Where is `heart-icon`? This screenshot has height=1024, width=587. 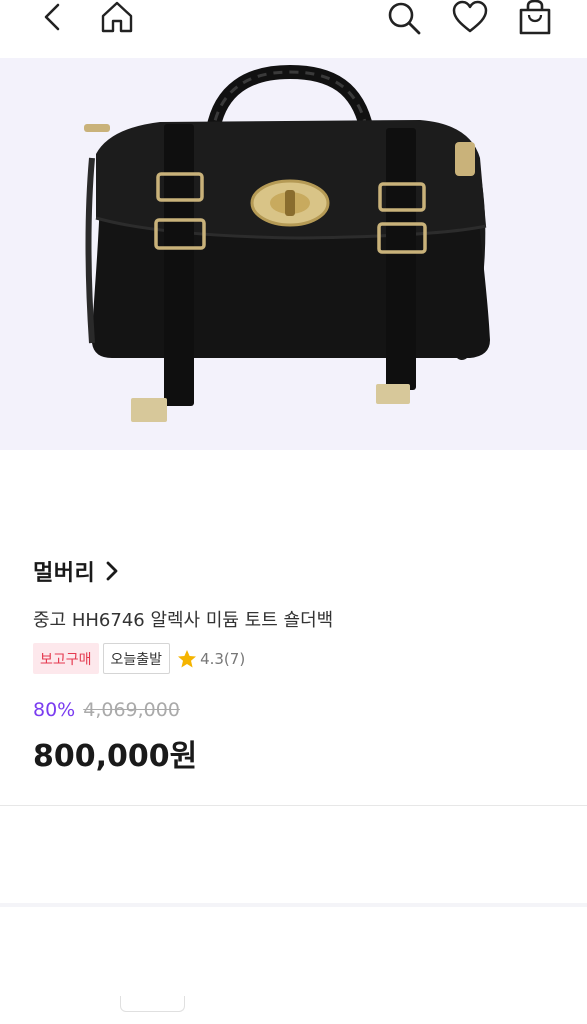 heart-icon is located at coordinates (470, 17).